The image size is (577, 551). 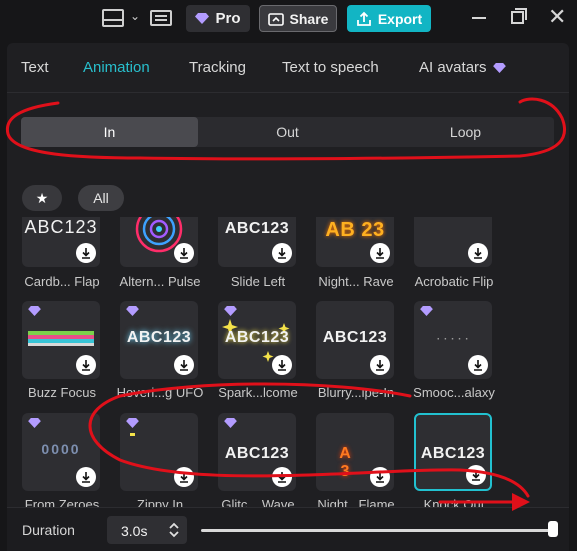 What do you see at coordinates (454, 281) in the screenshot?
I see `animation-label: Acrobatic Flip` at bounding box center [454, 281].